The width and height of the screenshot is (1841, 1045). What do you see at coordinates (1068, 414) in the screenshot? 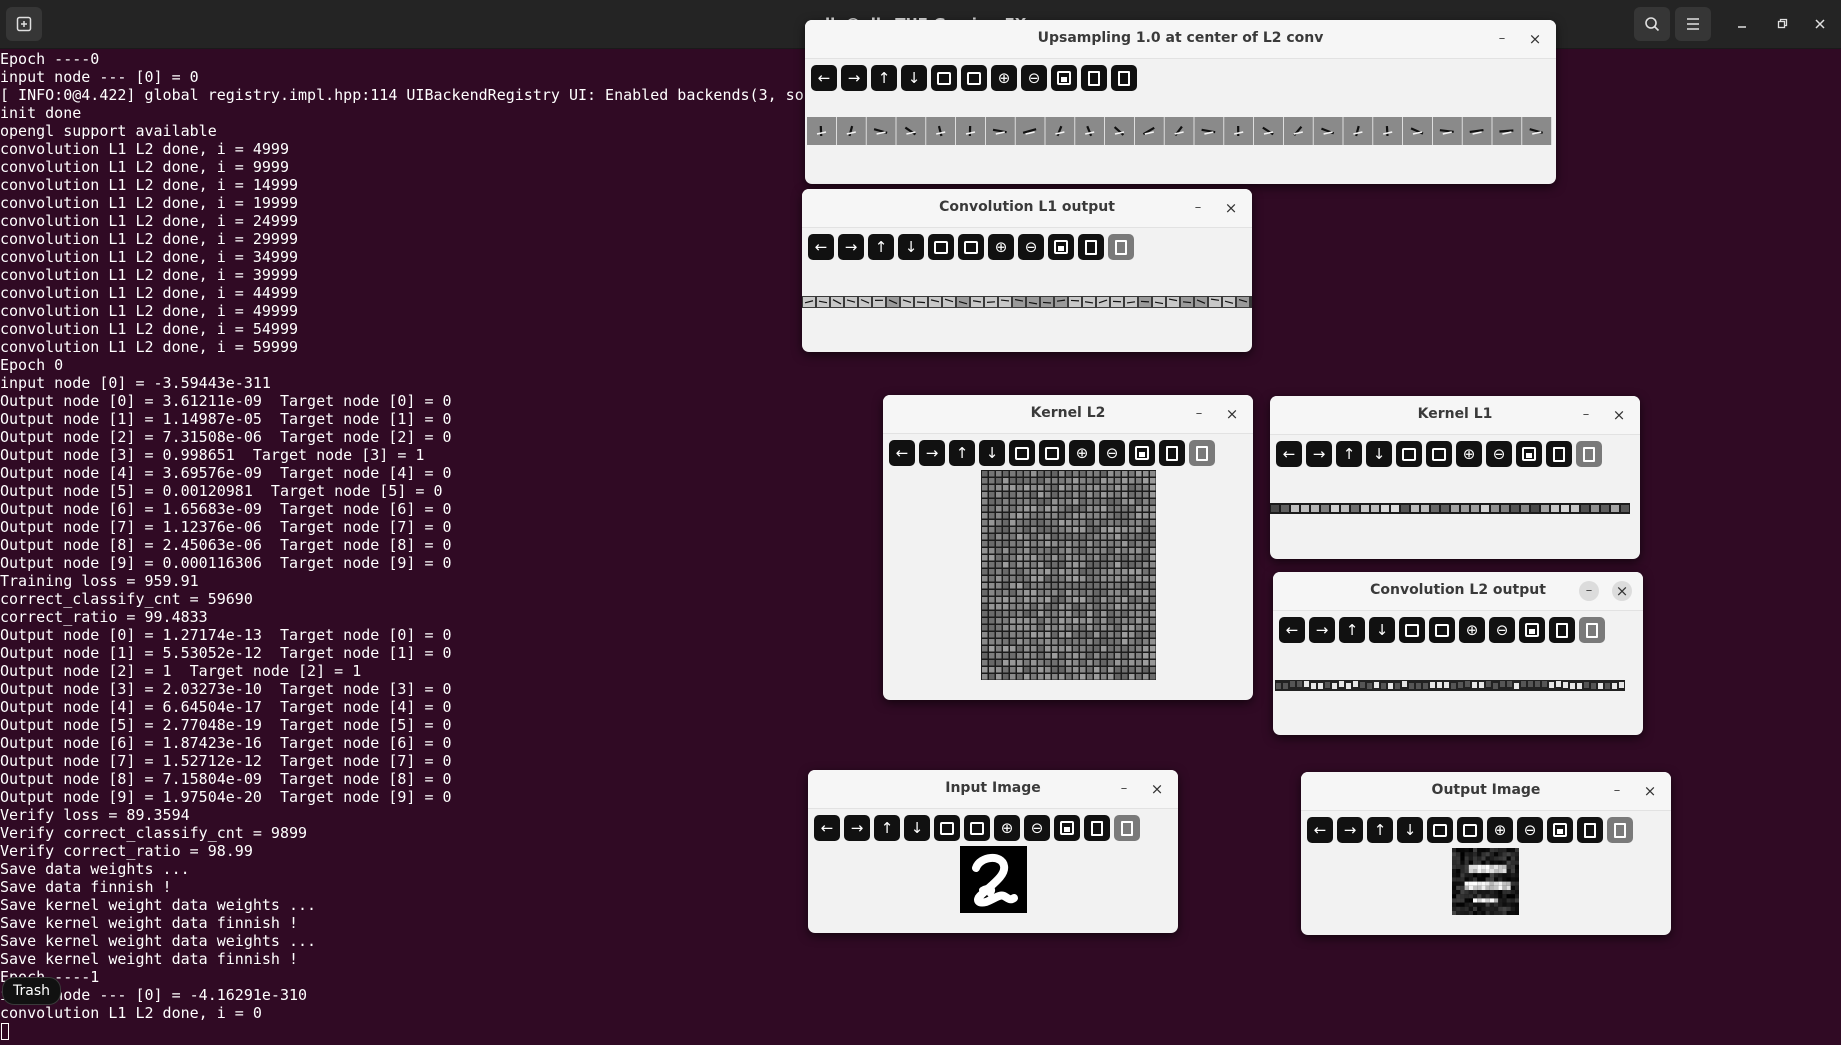
I see `window-titlebar: Kernel L2 – ×` at bounding box center [1068, 414].